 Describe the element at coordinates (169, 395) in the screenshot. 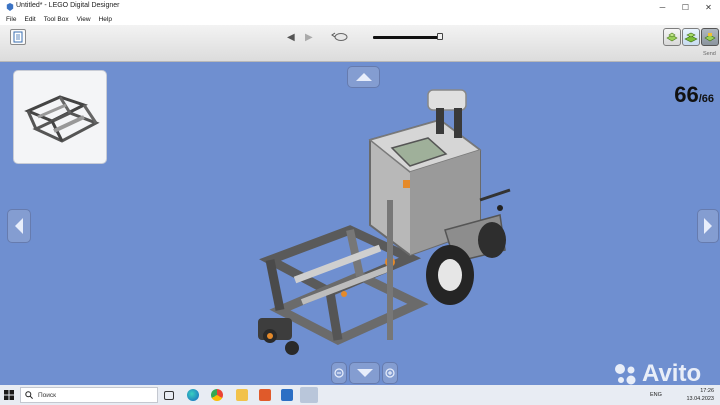

I see `task-view-icon` at that location.